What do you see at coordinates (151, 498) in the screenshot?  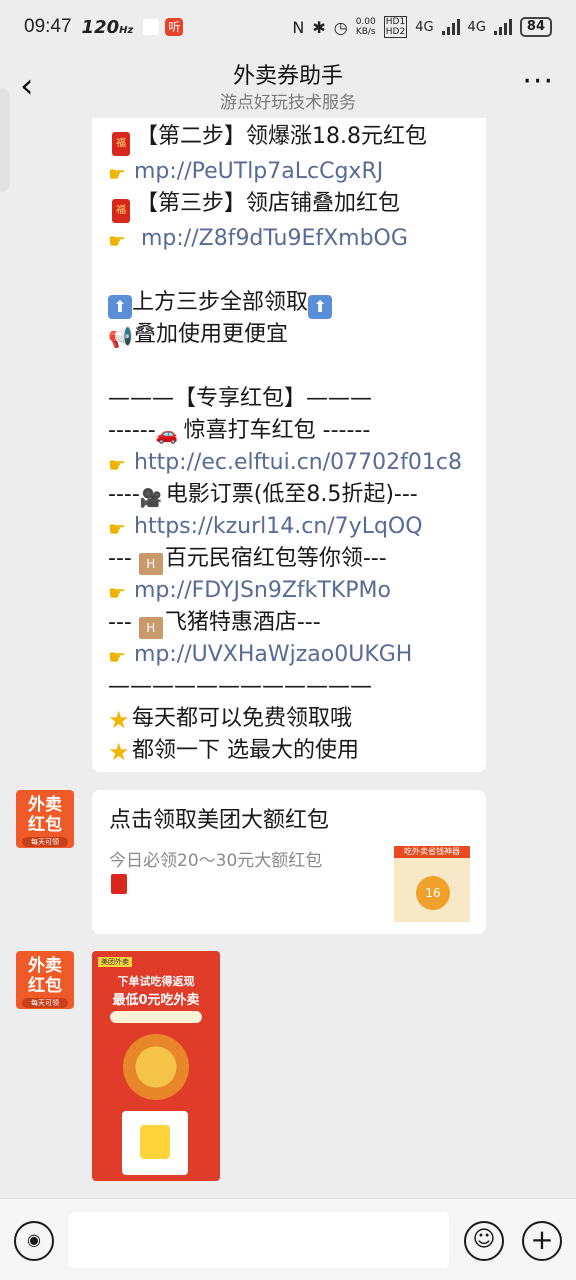 I see `film-camera-icon: 🎥` at bounding box center [151, 498].